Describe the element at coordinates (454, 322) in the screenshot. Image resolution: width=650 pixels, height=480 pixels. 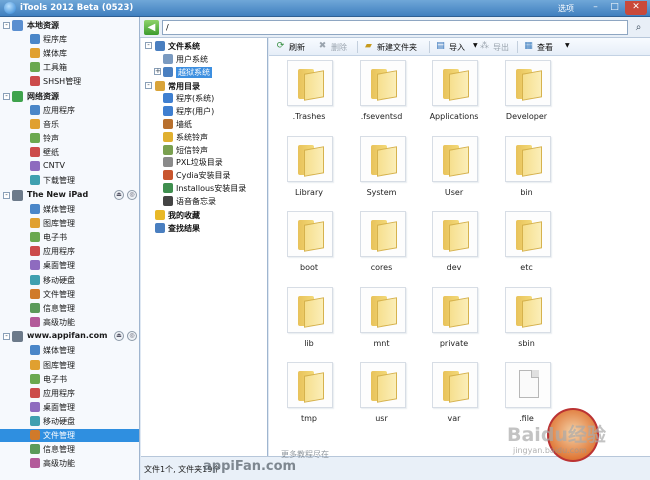
I see `file-item: private` at that location.